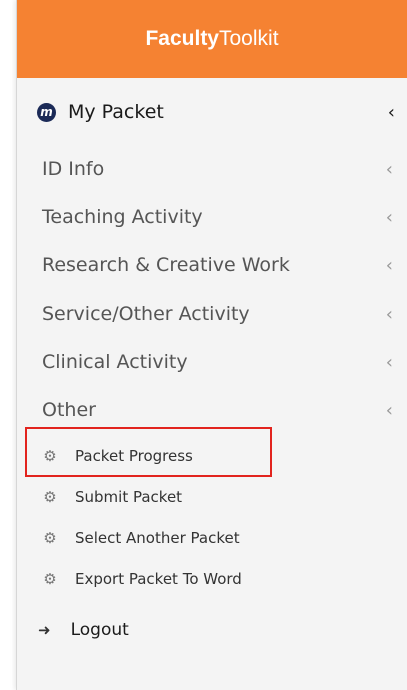 The width and height of the screenshot is (407, 690). Describe the element at coordinates (166, 265) in the screenshot. I see `sidebar-item-label: Research & Creative Work` at that location.